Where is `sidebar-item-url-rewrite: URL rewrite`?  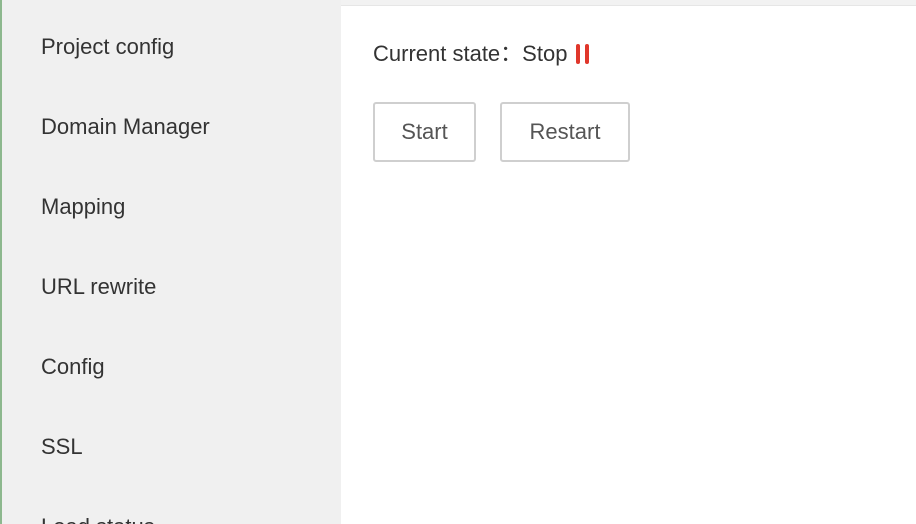
sidebar-item-url-rewrite: URL rewrite is located at coordinates (98, 287).